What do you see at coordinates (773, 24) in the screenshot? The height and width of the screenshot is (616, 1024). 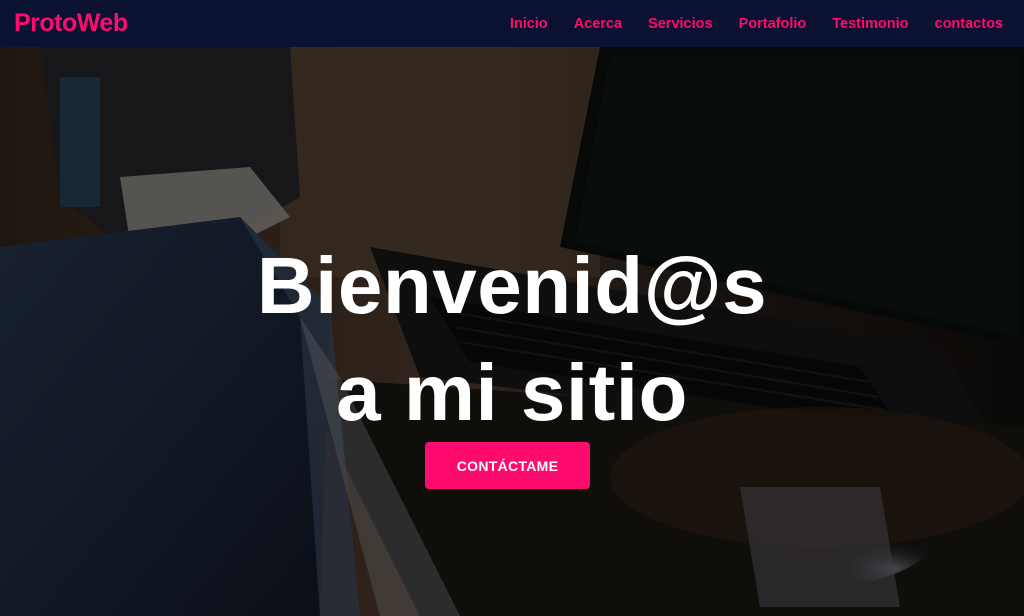 I see `nav-link-portafolio: Portafolio` at bounding box center [773, 24].